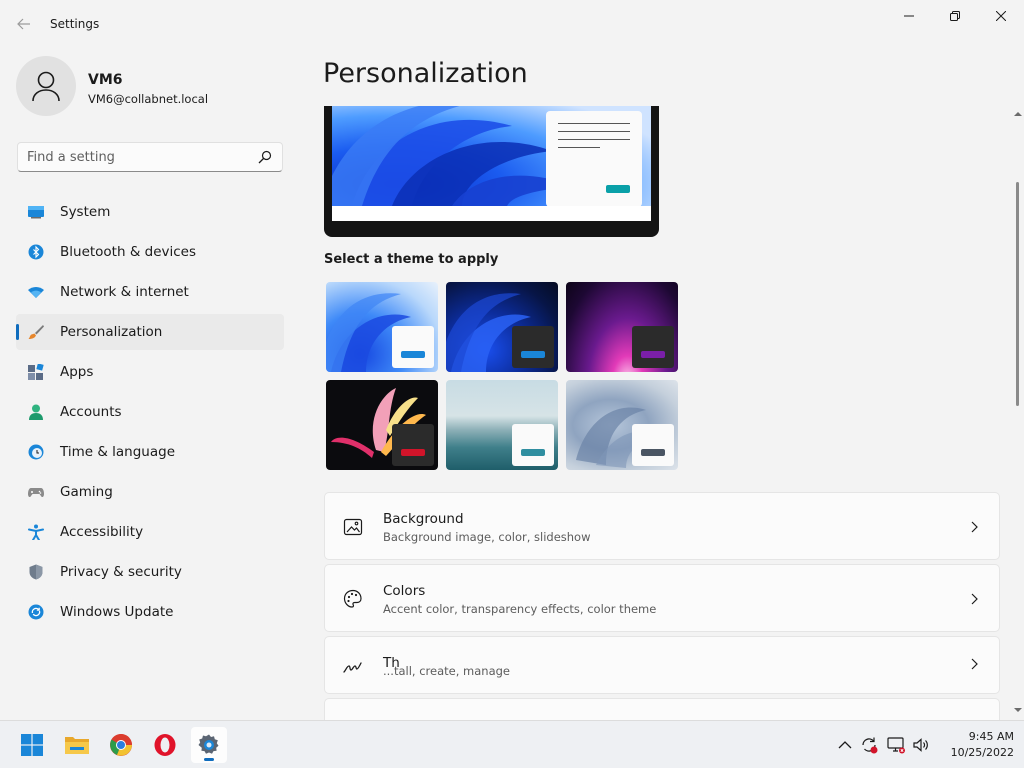 Image resolution: width=1024 pixels, height=768 pixels. I want to click on sidebar-item-label: Bluetooth & devices, so click(128, 252).